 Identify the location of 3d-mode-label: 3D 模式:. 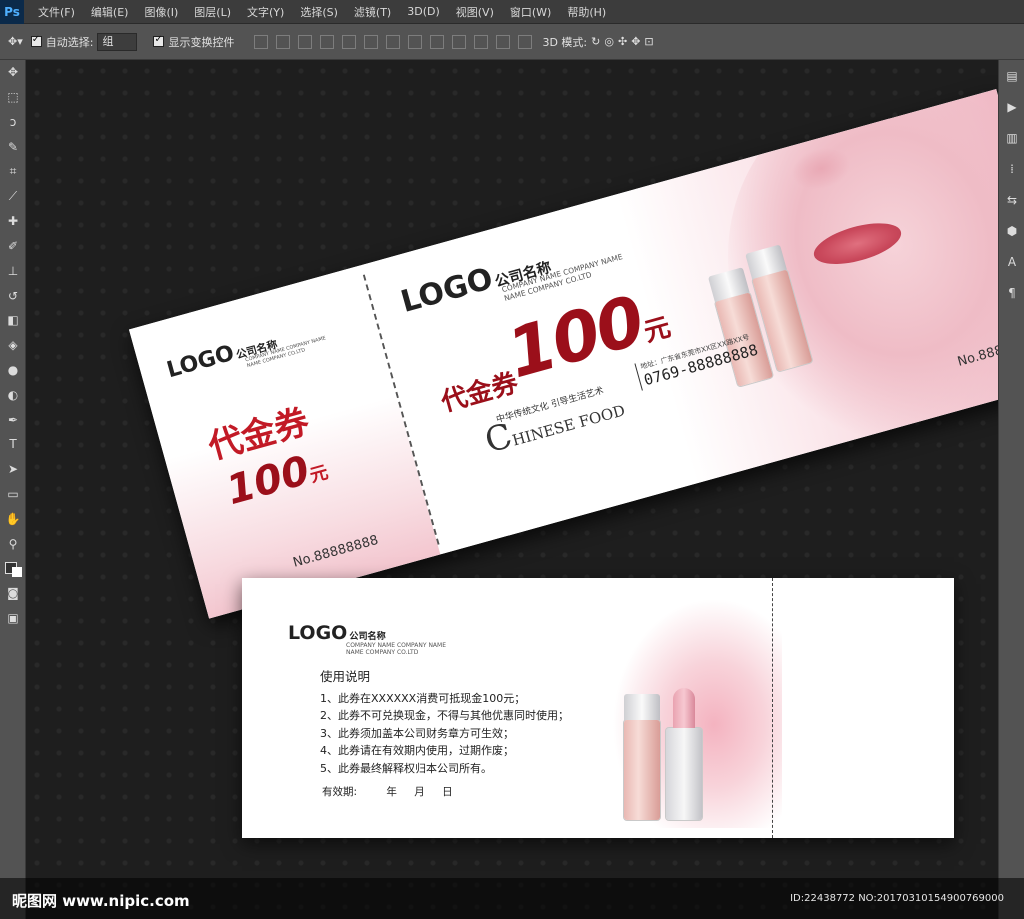
(565, 42).